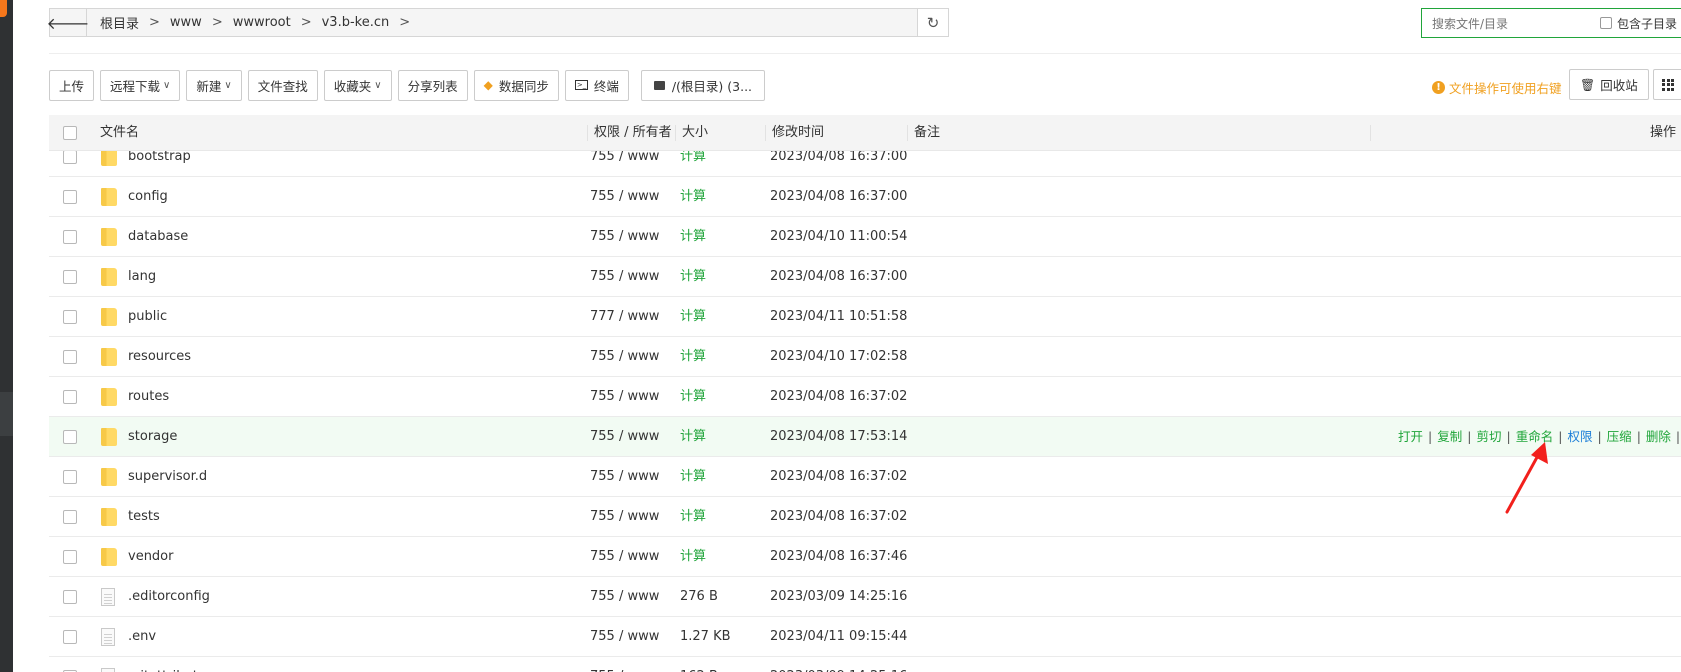 The width and height of the screenshot is (1681, 672). What do you see at coordinates (432, 85) in the screenshot?
I see `share-list-button: 分享列表` at bounding box center [432, 85].